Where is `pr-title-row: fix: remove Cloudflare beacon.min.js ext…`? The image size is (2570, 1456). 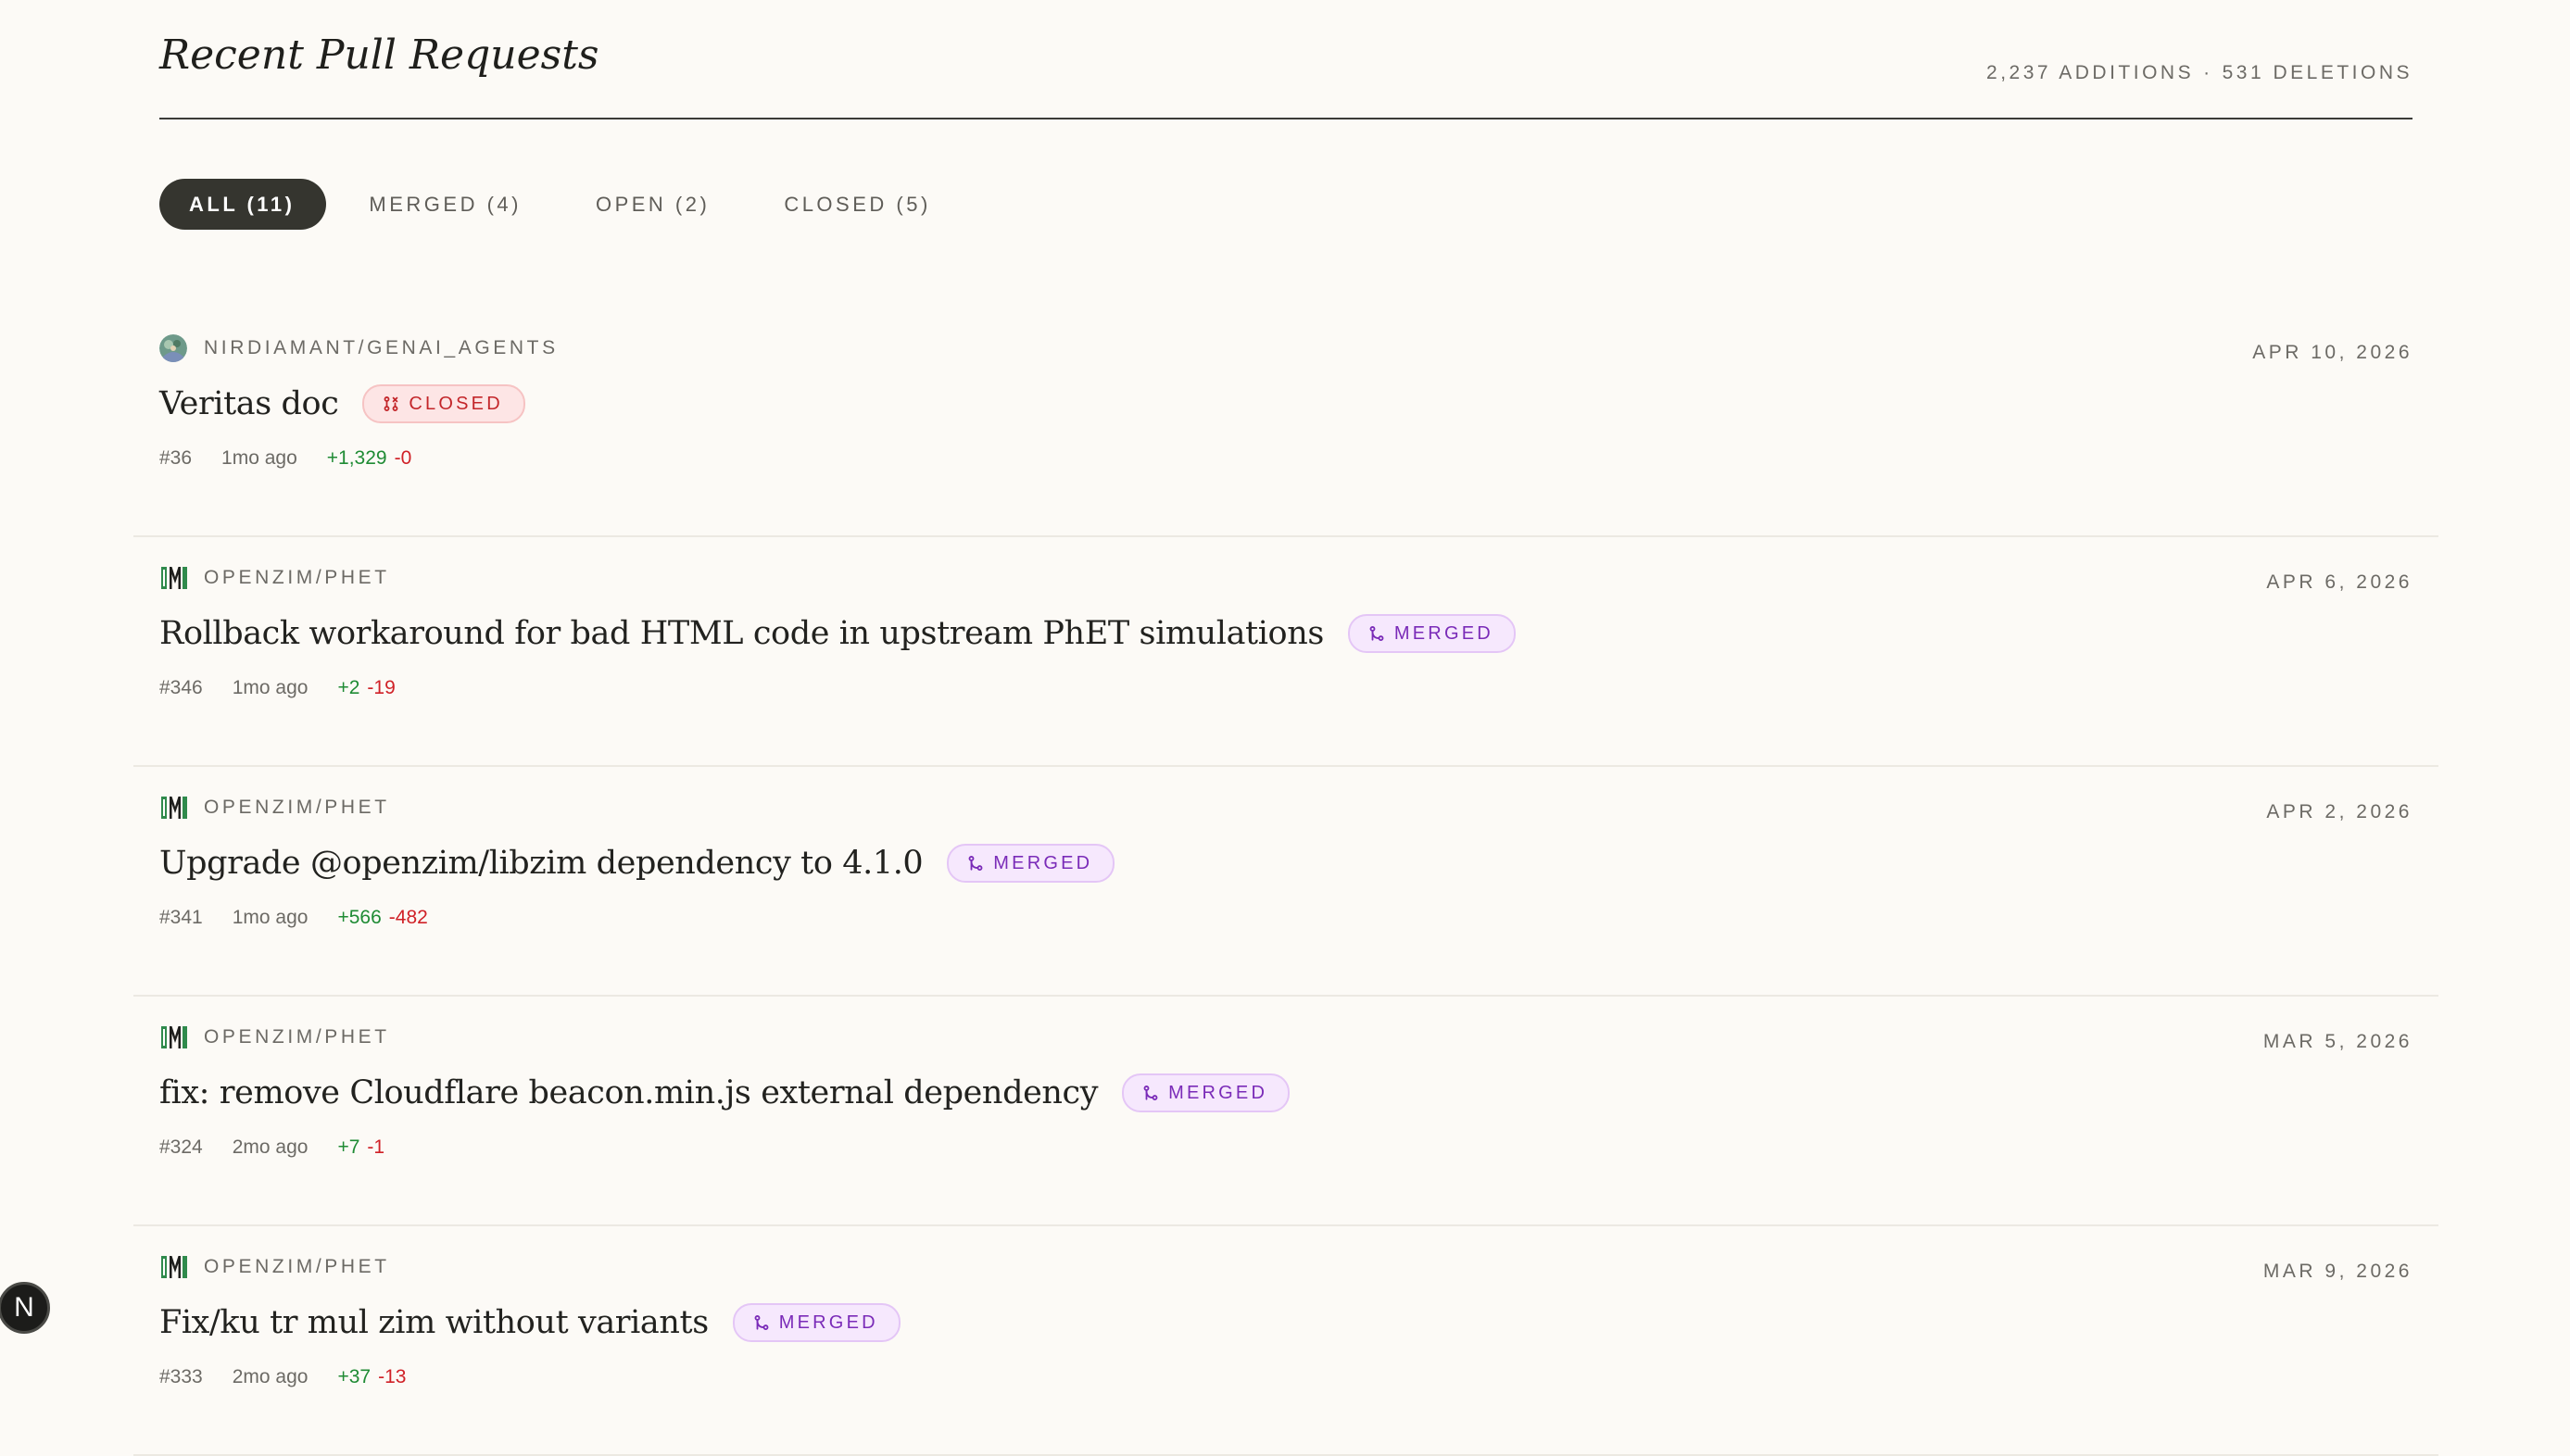 pr-title-row: fix: remove Cloudflare beacon.min.js ext… is located at coordinates (725, 1093).